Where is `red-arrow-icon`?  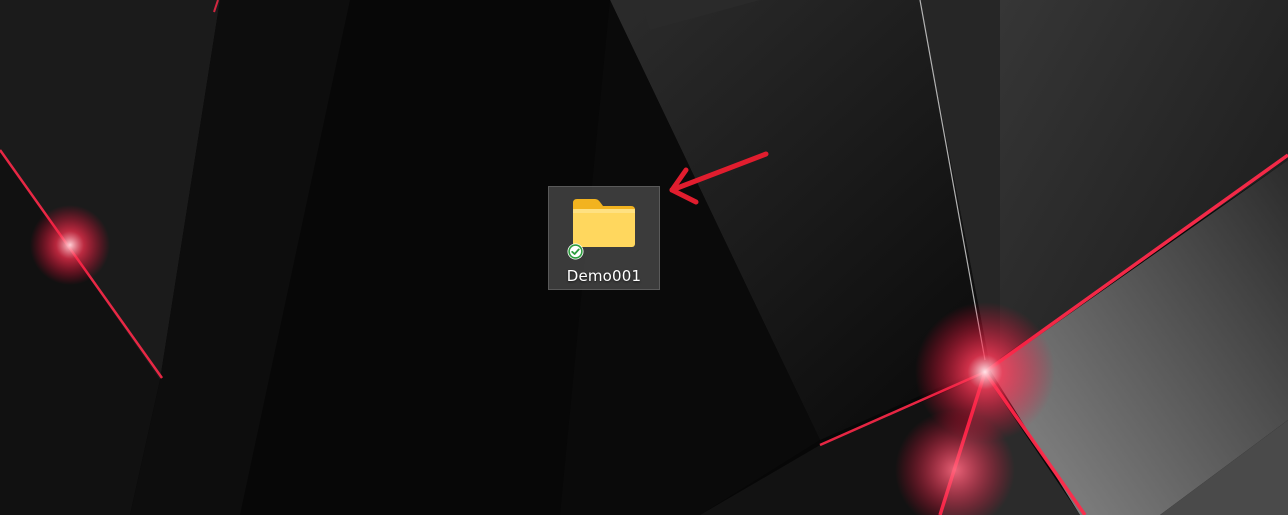
red-arrow-icon is located at coordinates (719, 178).